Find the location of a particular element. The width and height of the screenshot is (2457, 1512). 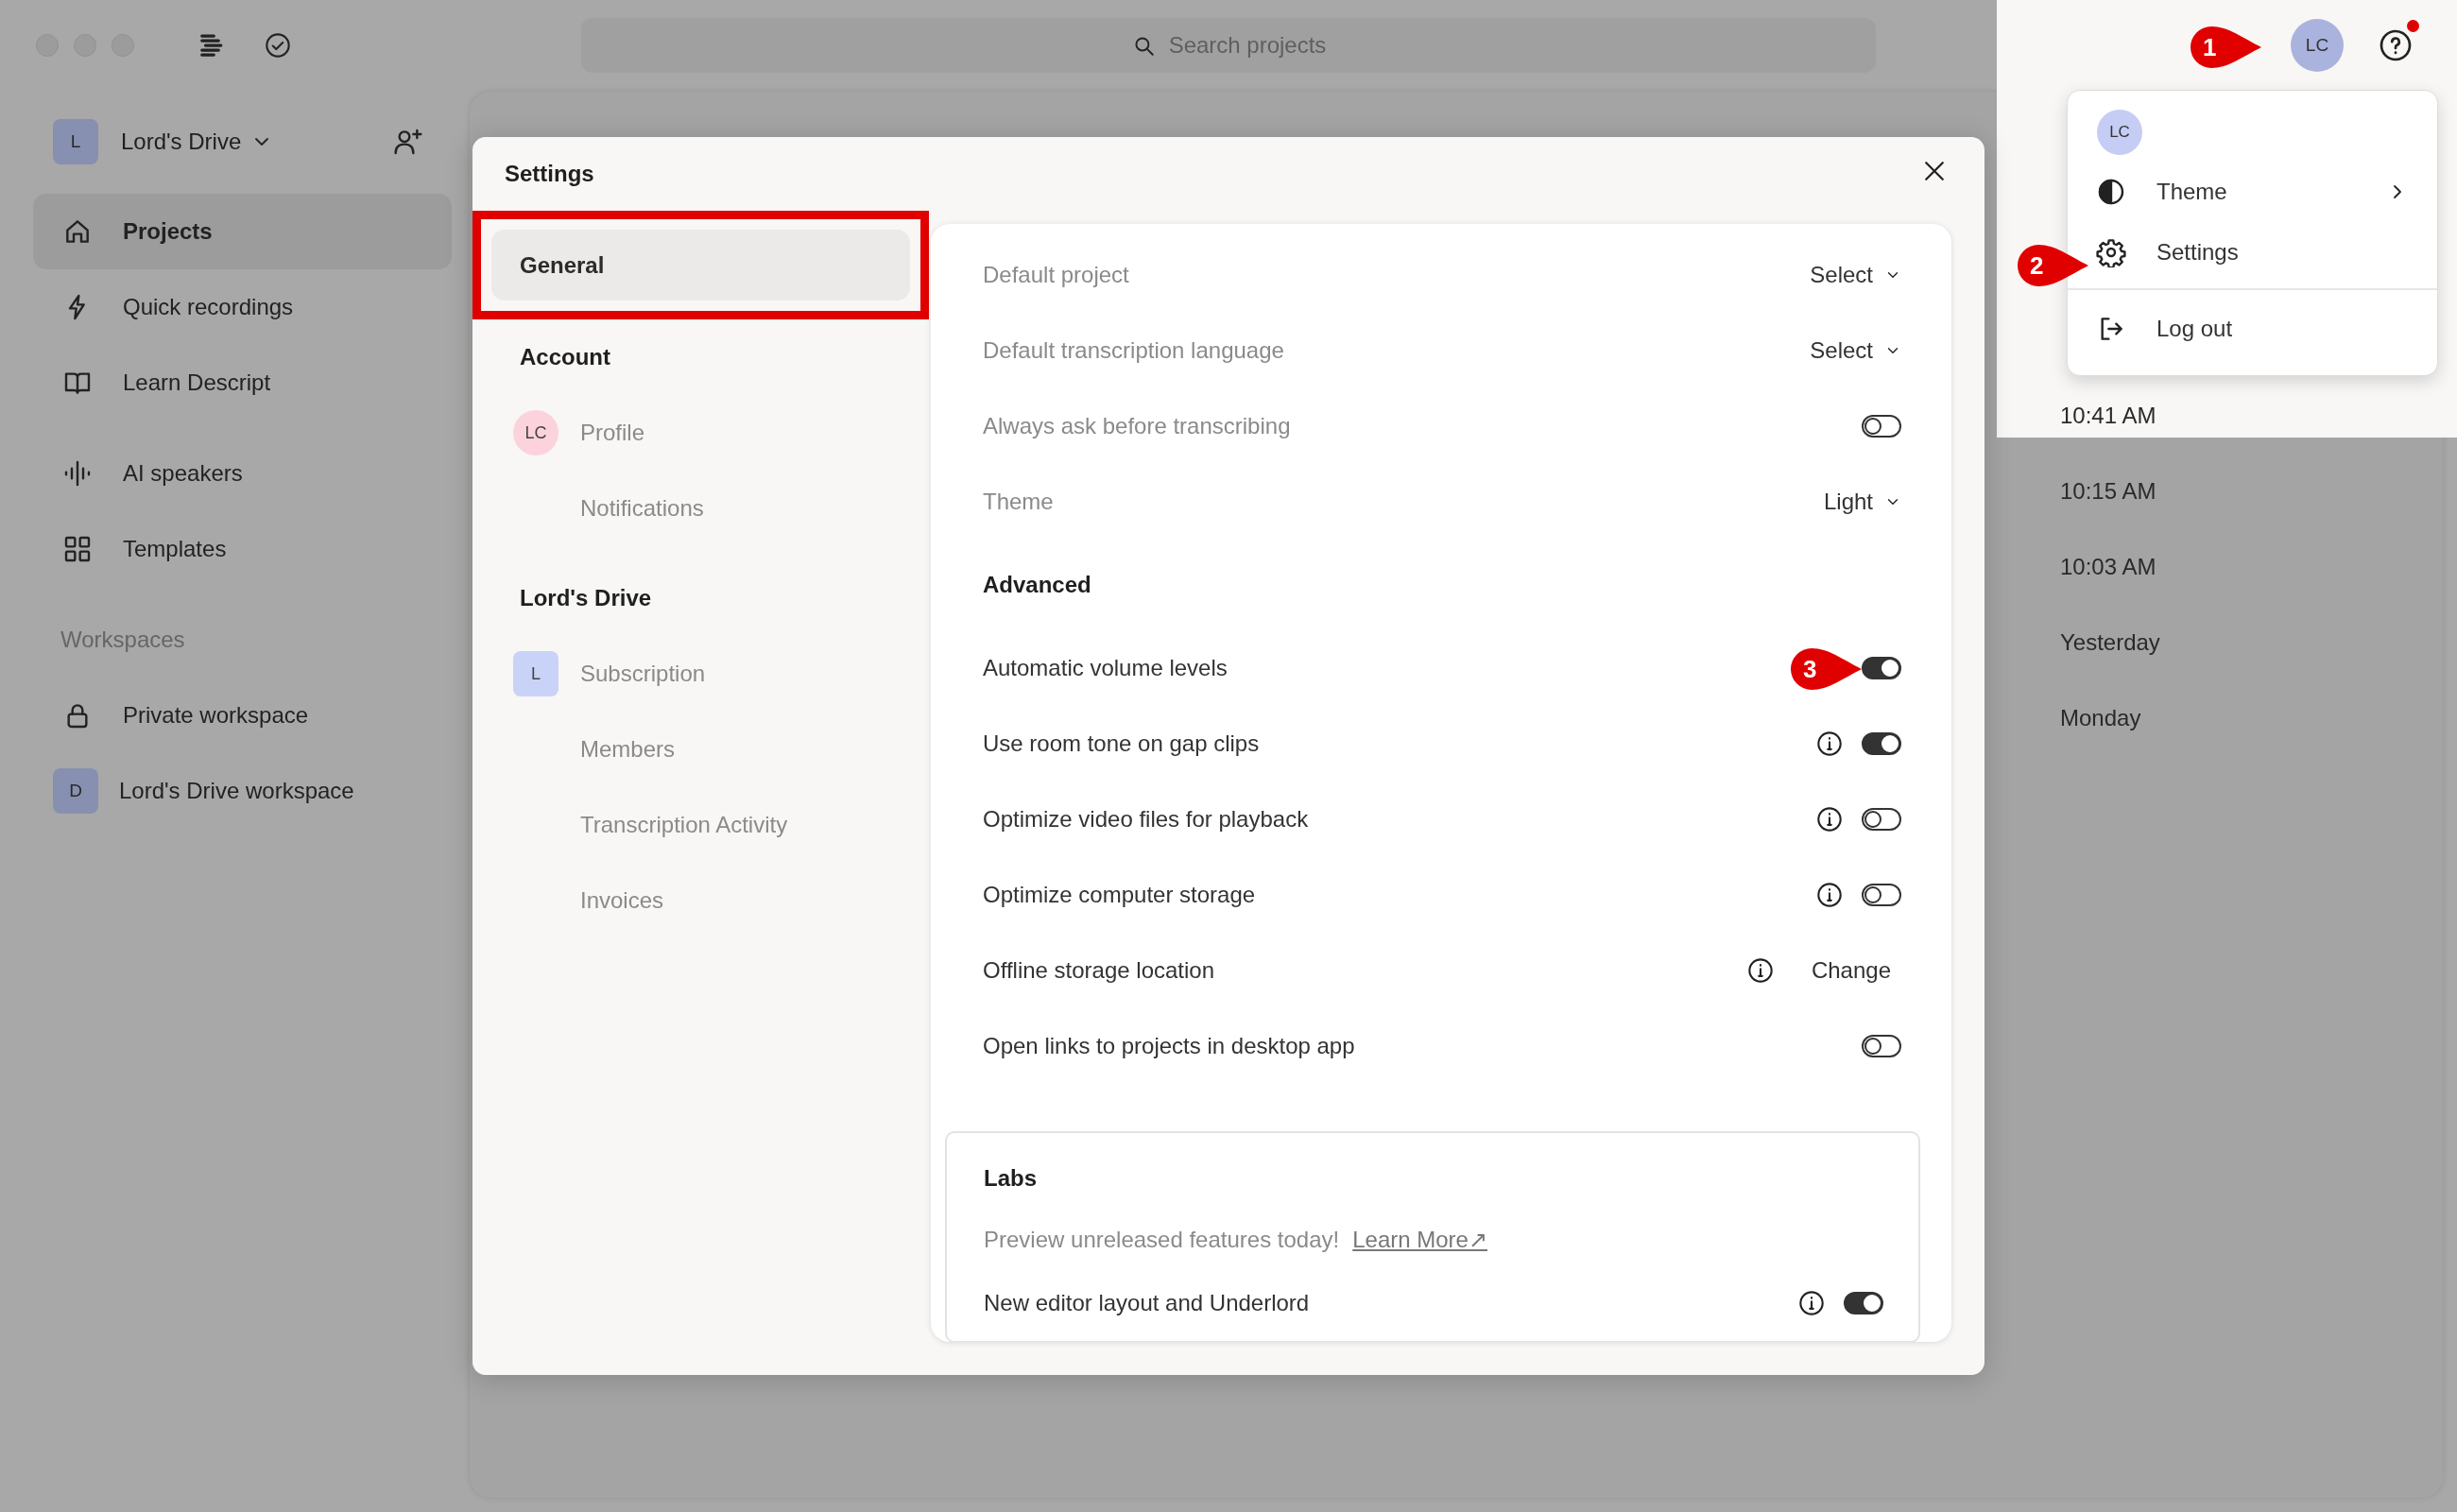

section-heading: Labs is located at coordinates (1010, 1178).